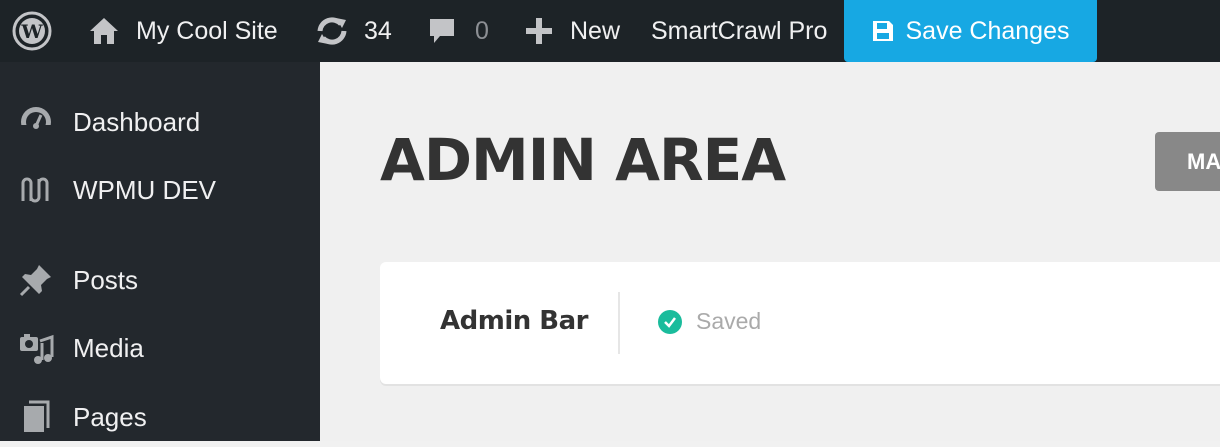 The image size is (1220, 447). I want to click on site-name-label: My Cool Site, so click(207, 30).